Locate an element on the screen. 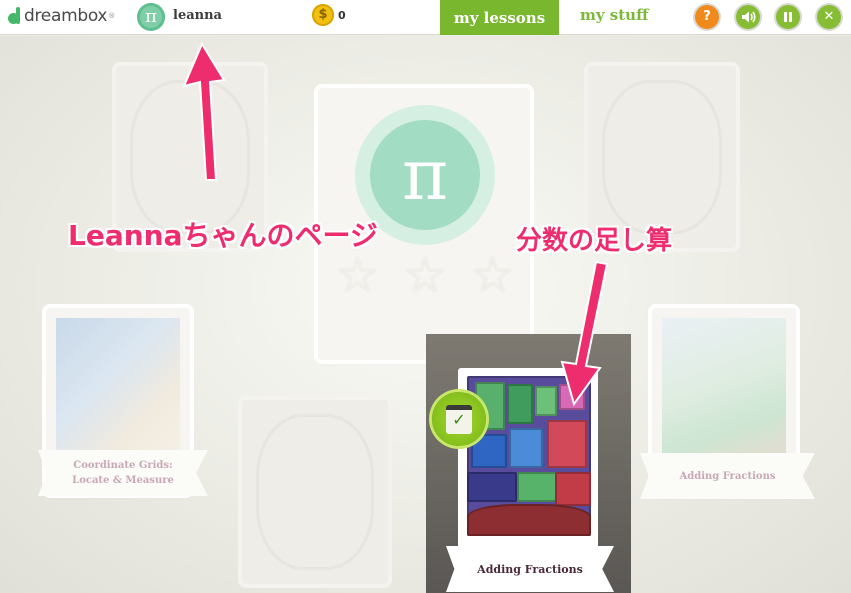 The height and width of the screenshot is (593, 851). annotation-user-page: Leannaちゃんのページ is located at coordinates (223, 235).